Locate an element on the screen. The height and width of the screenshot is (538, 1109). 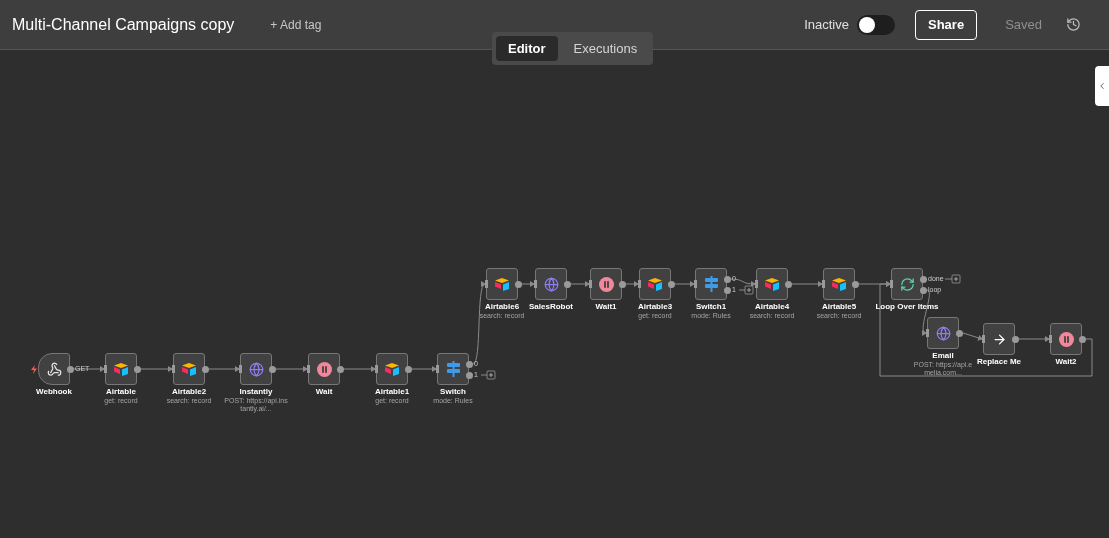
arrow-right-icon is located at coordinates (999, 339).